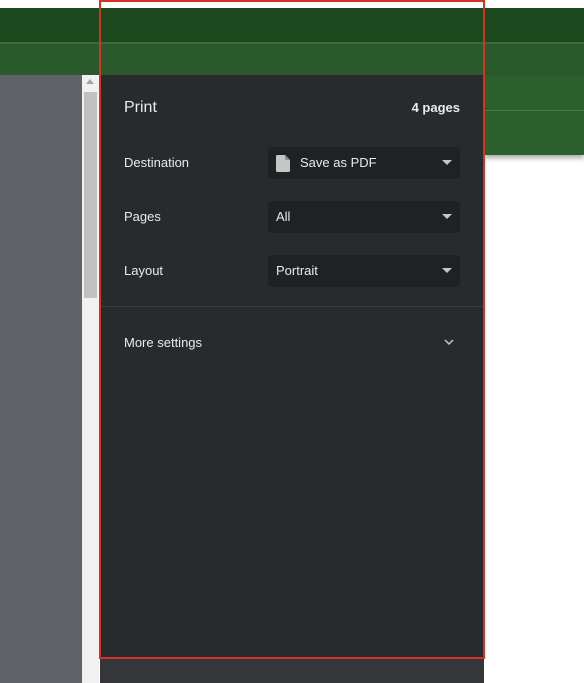 The height and width of the screenshot is (683, 584). What do you see at coordinates (364, 217) in the screenshot?
I see `pages-select: All` at bounding box center [364, 217].